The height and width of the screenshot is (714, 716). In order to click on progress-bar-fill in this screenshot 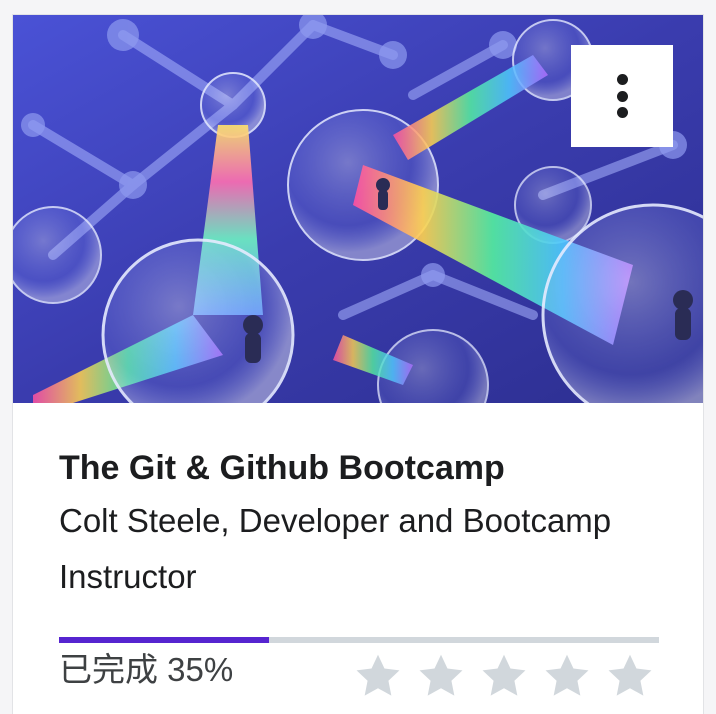, I will do `click(164, 640)`.